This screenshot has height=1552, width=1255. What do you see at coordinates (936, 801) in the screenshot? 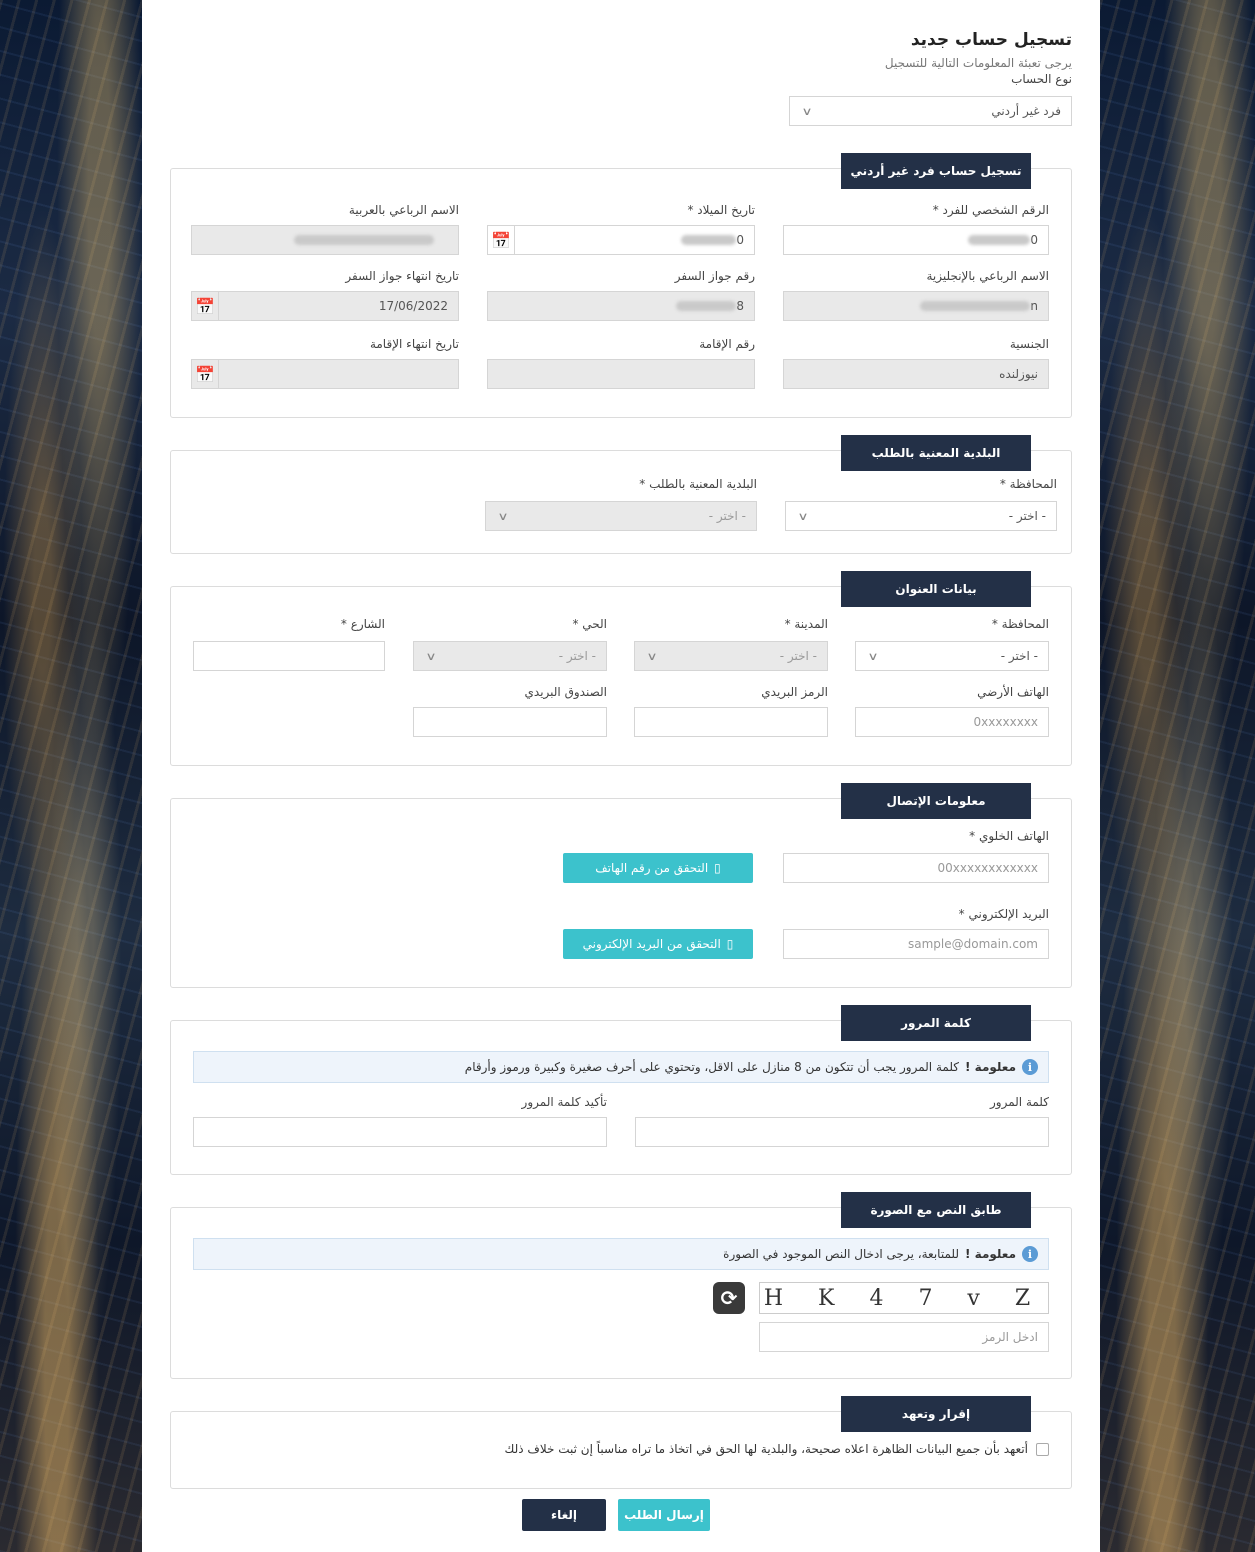
I see `contact-tab: معلومات الإتصال` at bounding box center [936, 801].